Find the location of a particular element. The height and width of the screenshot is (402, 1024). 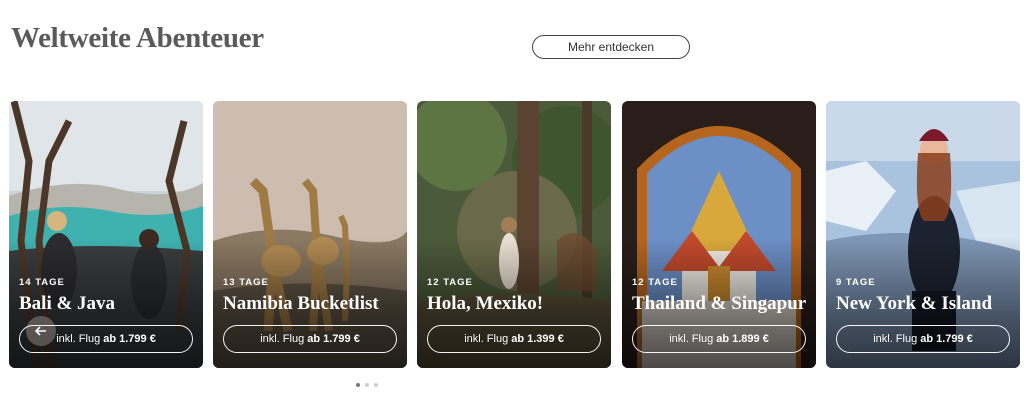

trip-name: New York & Island is located at coordinates (914, 303).